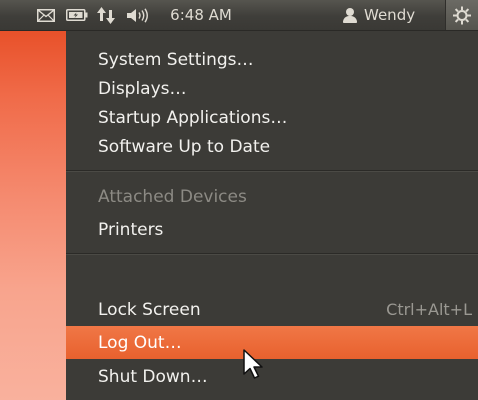 The image size is (478, 400). Describe the element at coordinates (272, 196) in the screenshot. I see `menu-item-attached-devices: Attached Devices` at that location.